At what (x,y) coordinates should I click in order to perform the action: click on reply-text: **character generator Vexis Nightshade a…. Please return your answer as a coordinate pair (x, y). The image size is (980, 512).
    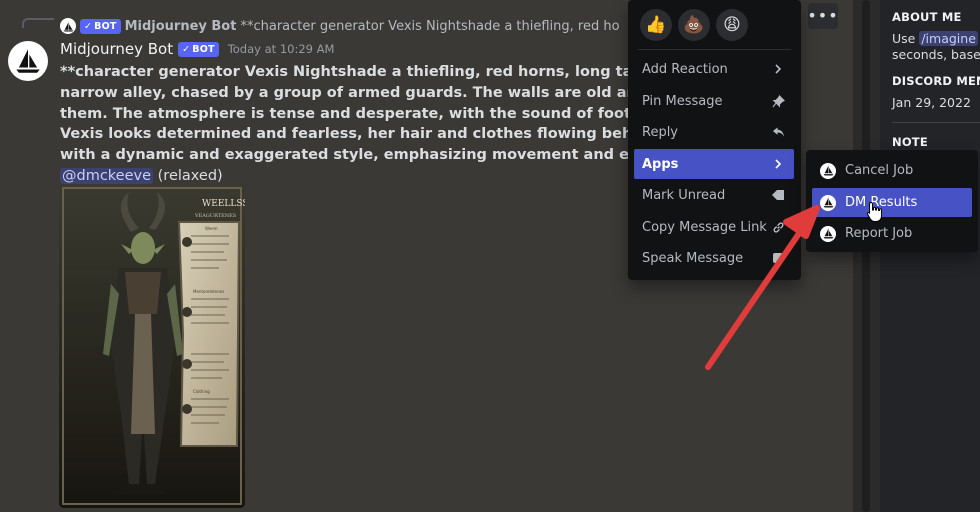
    Looking at the image, I should click on (430, 26).